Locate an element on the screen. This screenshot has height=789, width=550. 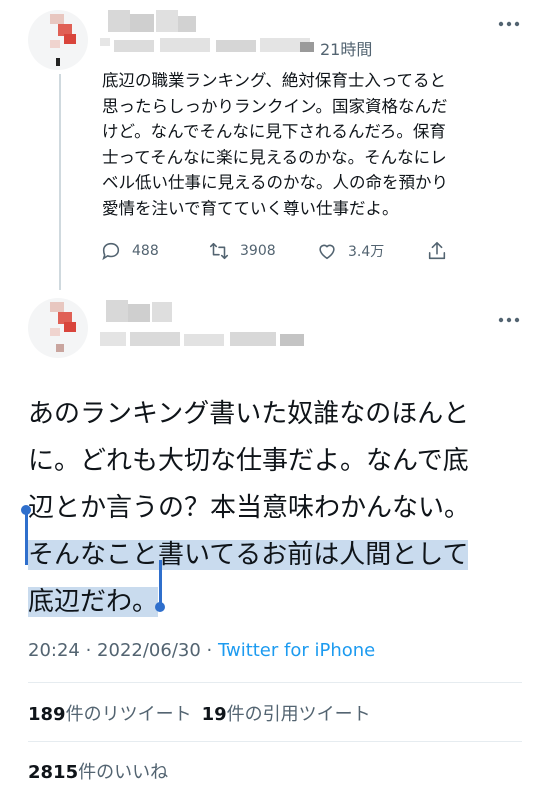
share-button is located at coordinates (442, 251).